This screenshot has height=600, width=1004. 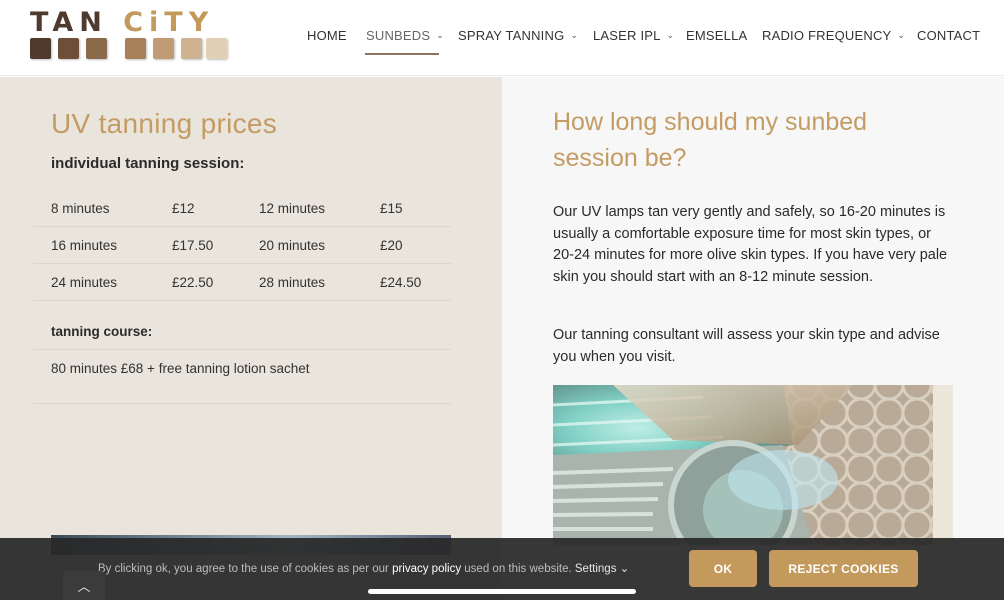 I want to click on nav-label: HOME, so click(x=327, y=35).